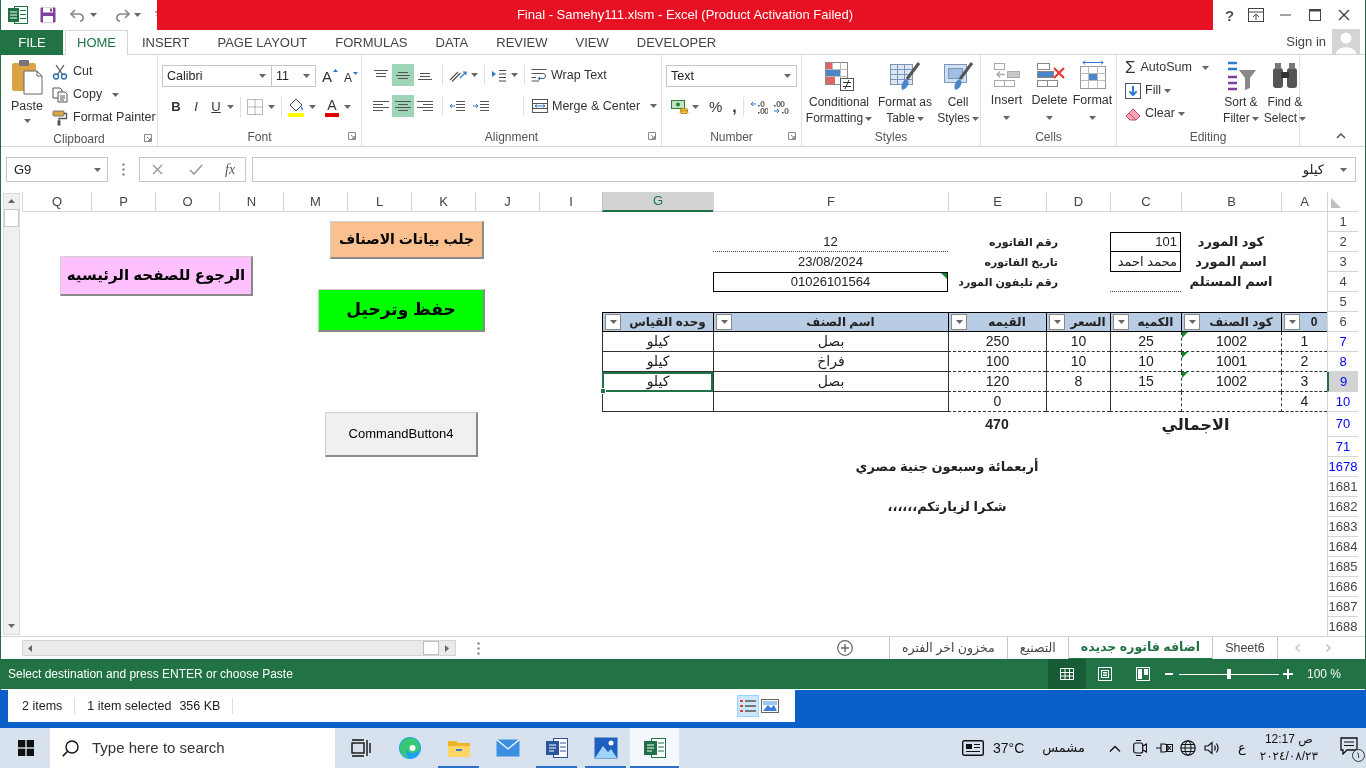  I want to click on number-format-field: Text, so click(731, 76).